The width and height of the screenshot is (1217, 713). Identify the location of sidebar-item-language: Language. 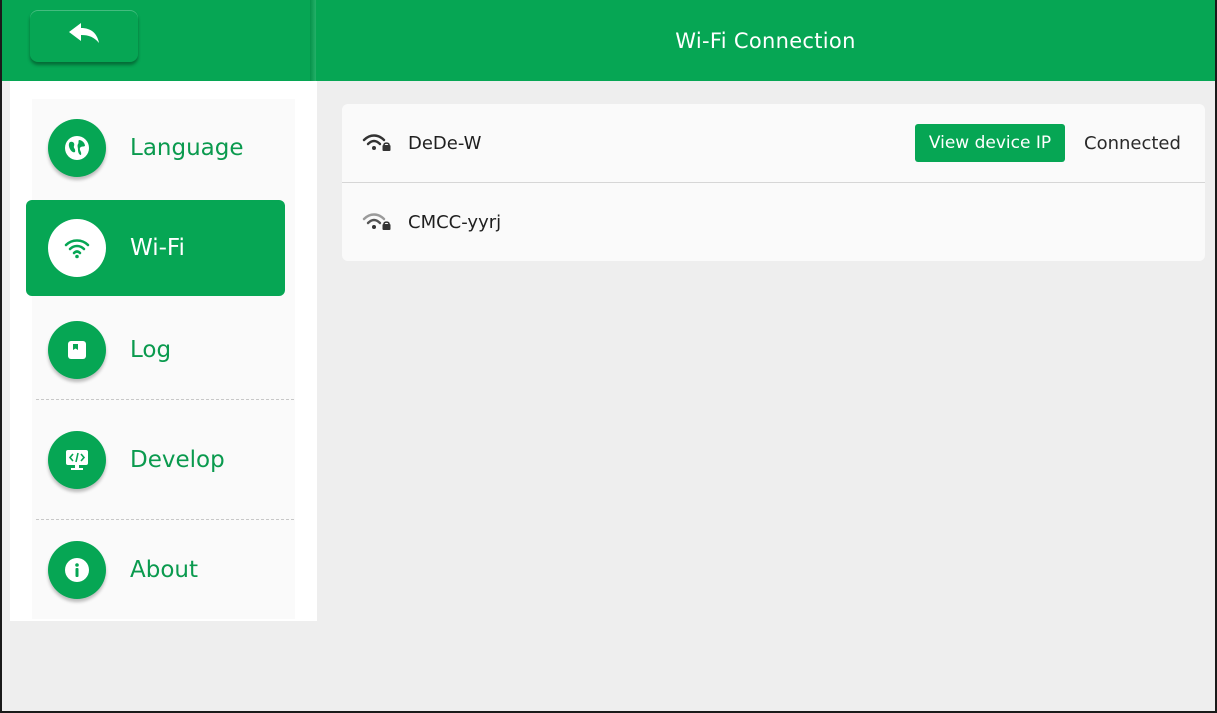
(155, 148).